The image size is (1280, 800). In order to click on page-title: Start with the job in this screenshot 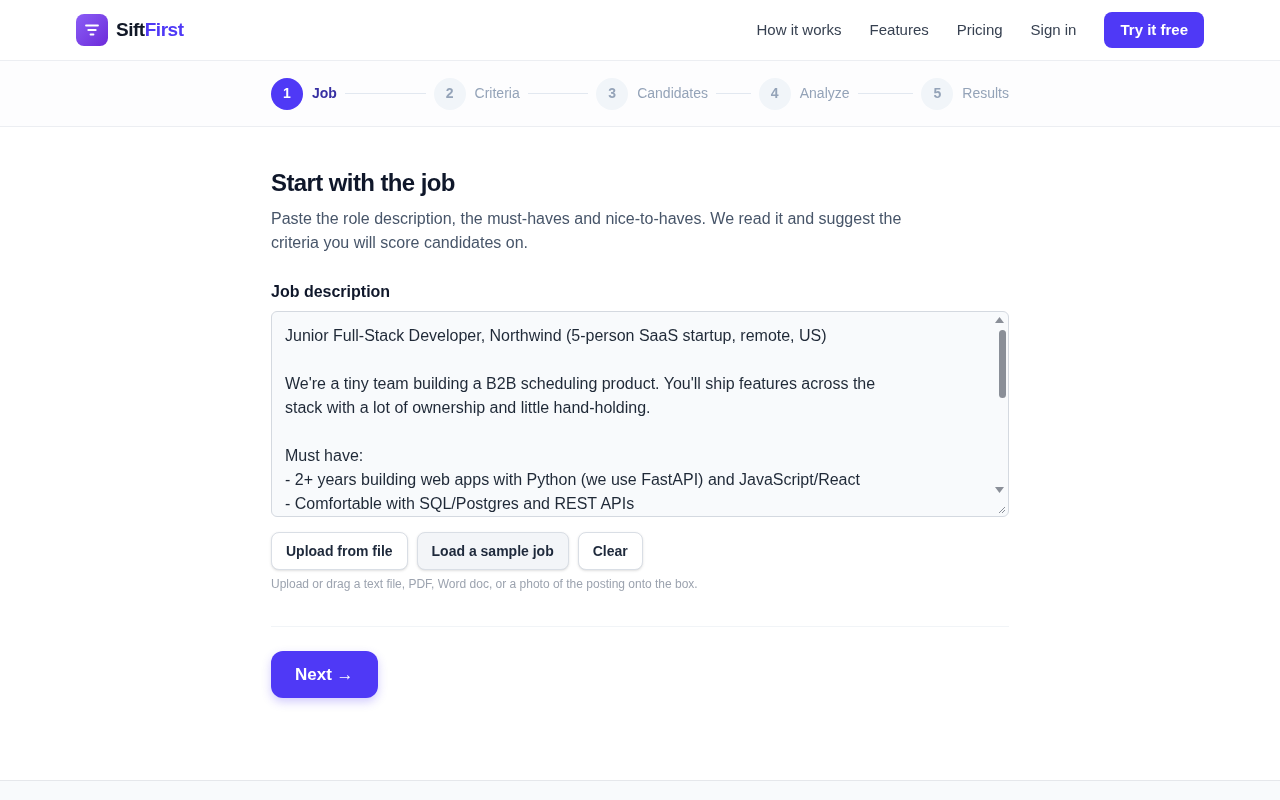, I will do `click(363, 183)`.